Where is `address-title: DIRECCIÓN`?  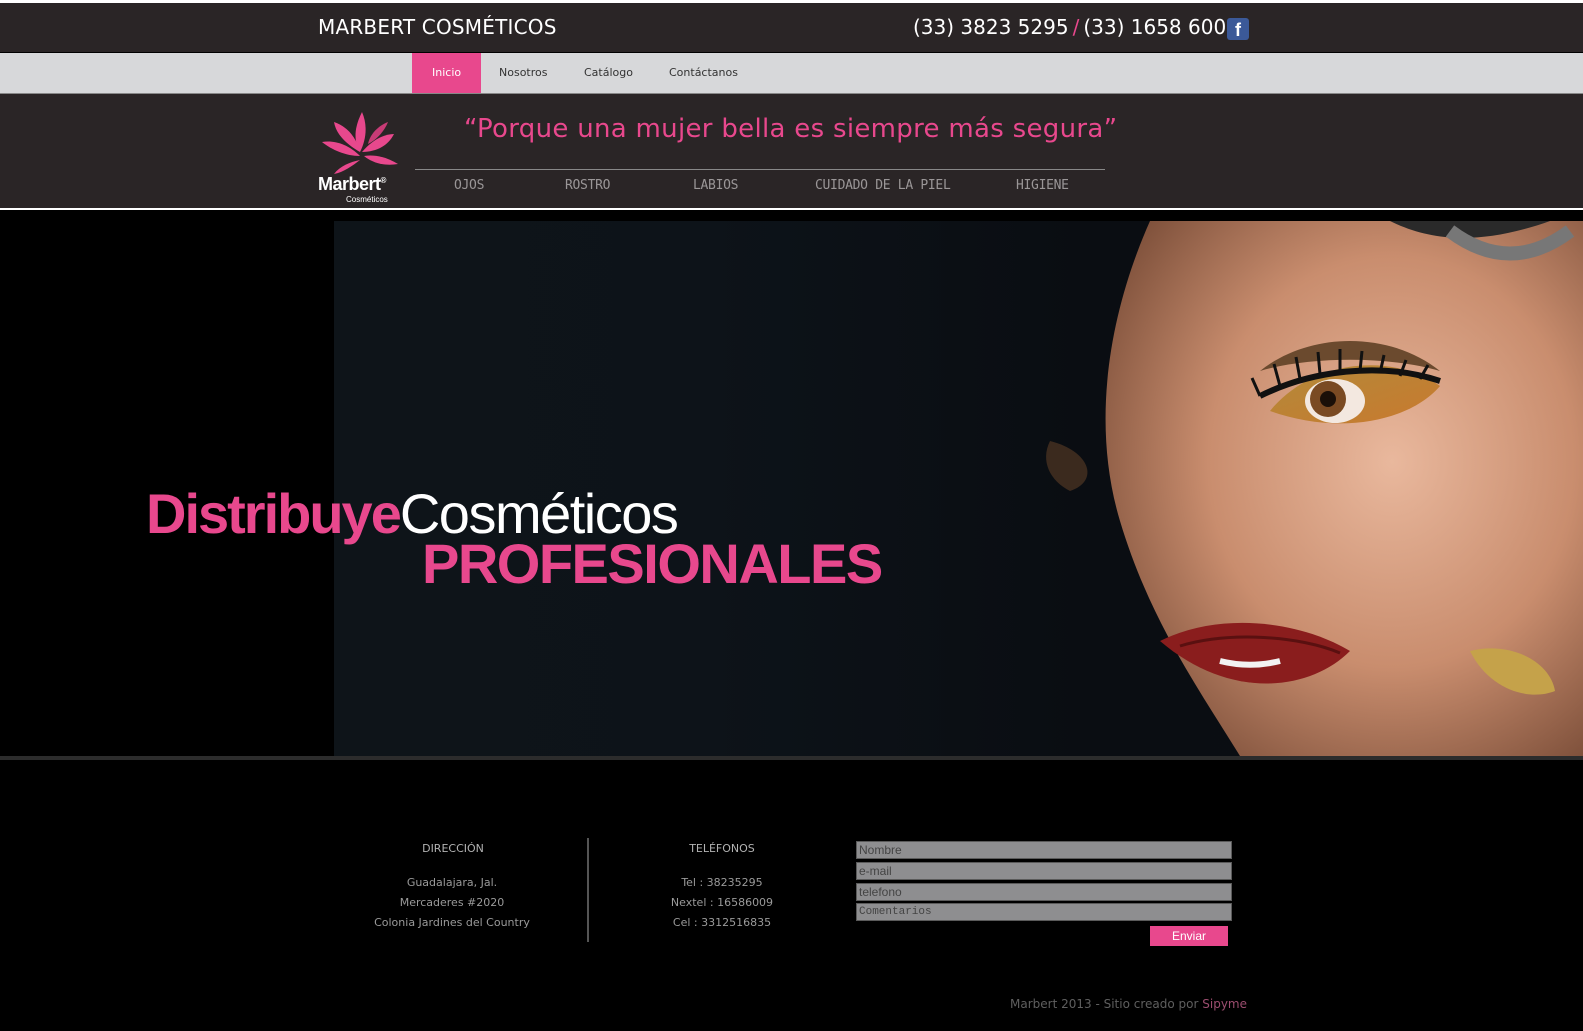 address-title: DIRECCIÓN is located at coordinates (453, 848).